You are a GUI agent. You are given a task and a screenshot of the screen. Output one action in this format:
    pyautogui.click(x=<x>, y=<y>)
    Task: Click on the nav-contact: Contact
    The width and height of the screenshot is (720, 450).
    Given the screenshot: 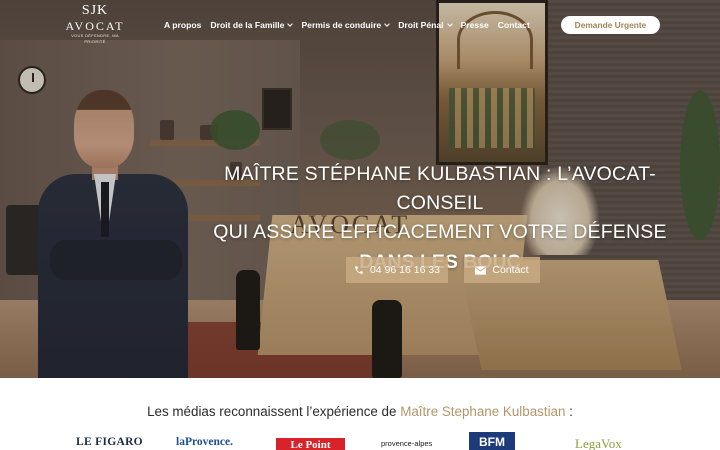 What is the action you would take?
    pyautogui.click(x=514, y=25)
    